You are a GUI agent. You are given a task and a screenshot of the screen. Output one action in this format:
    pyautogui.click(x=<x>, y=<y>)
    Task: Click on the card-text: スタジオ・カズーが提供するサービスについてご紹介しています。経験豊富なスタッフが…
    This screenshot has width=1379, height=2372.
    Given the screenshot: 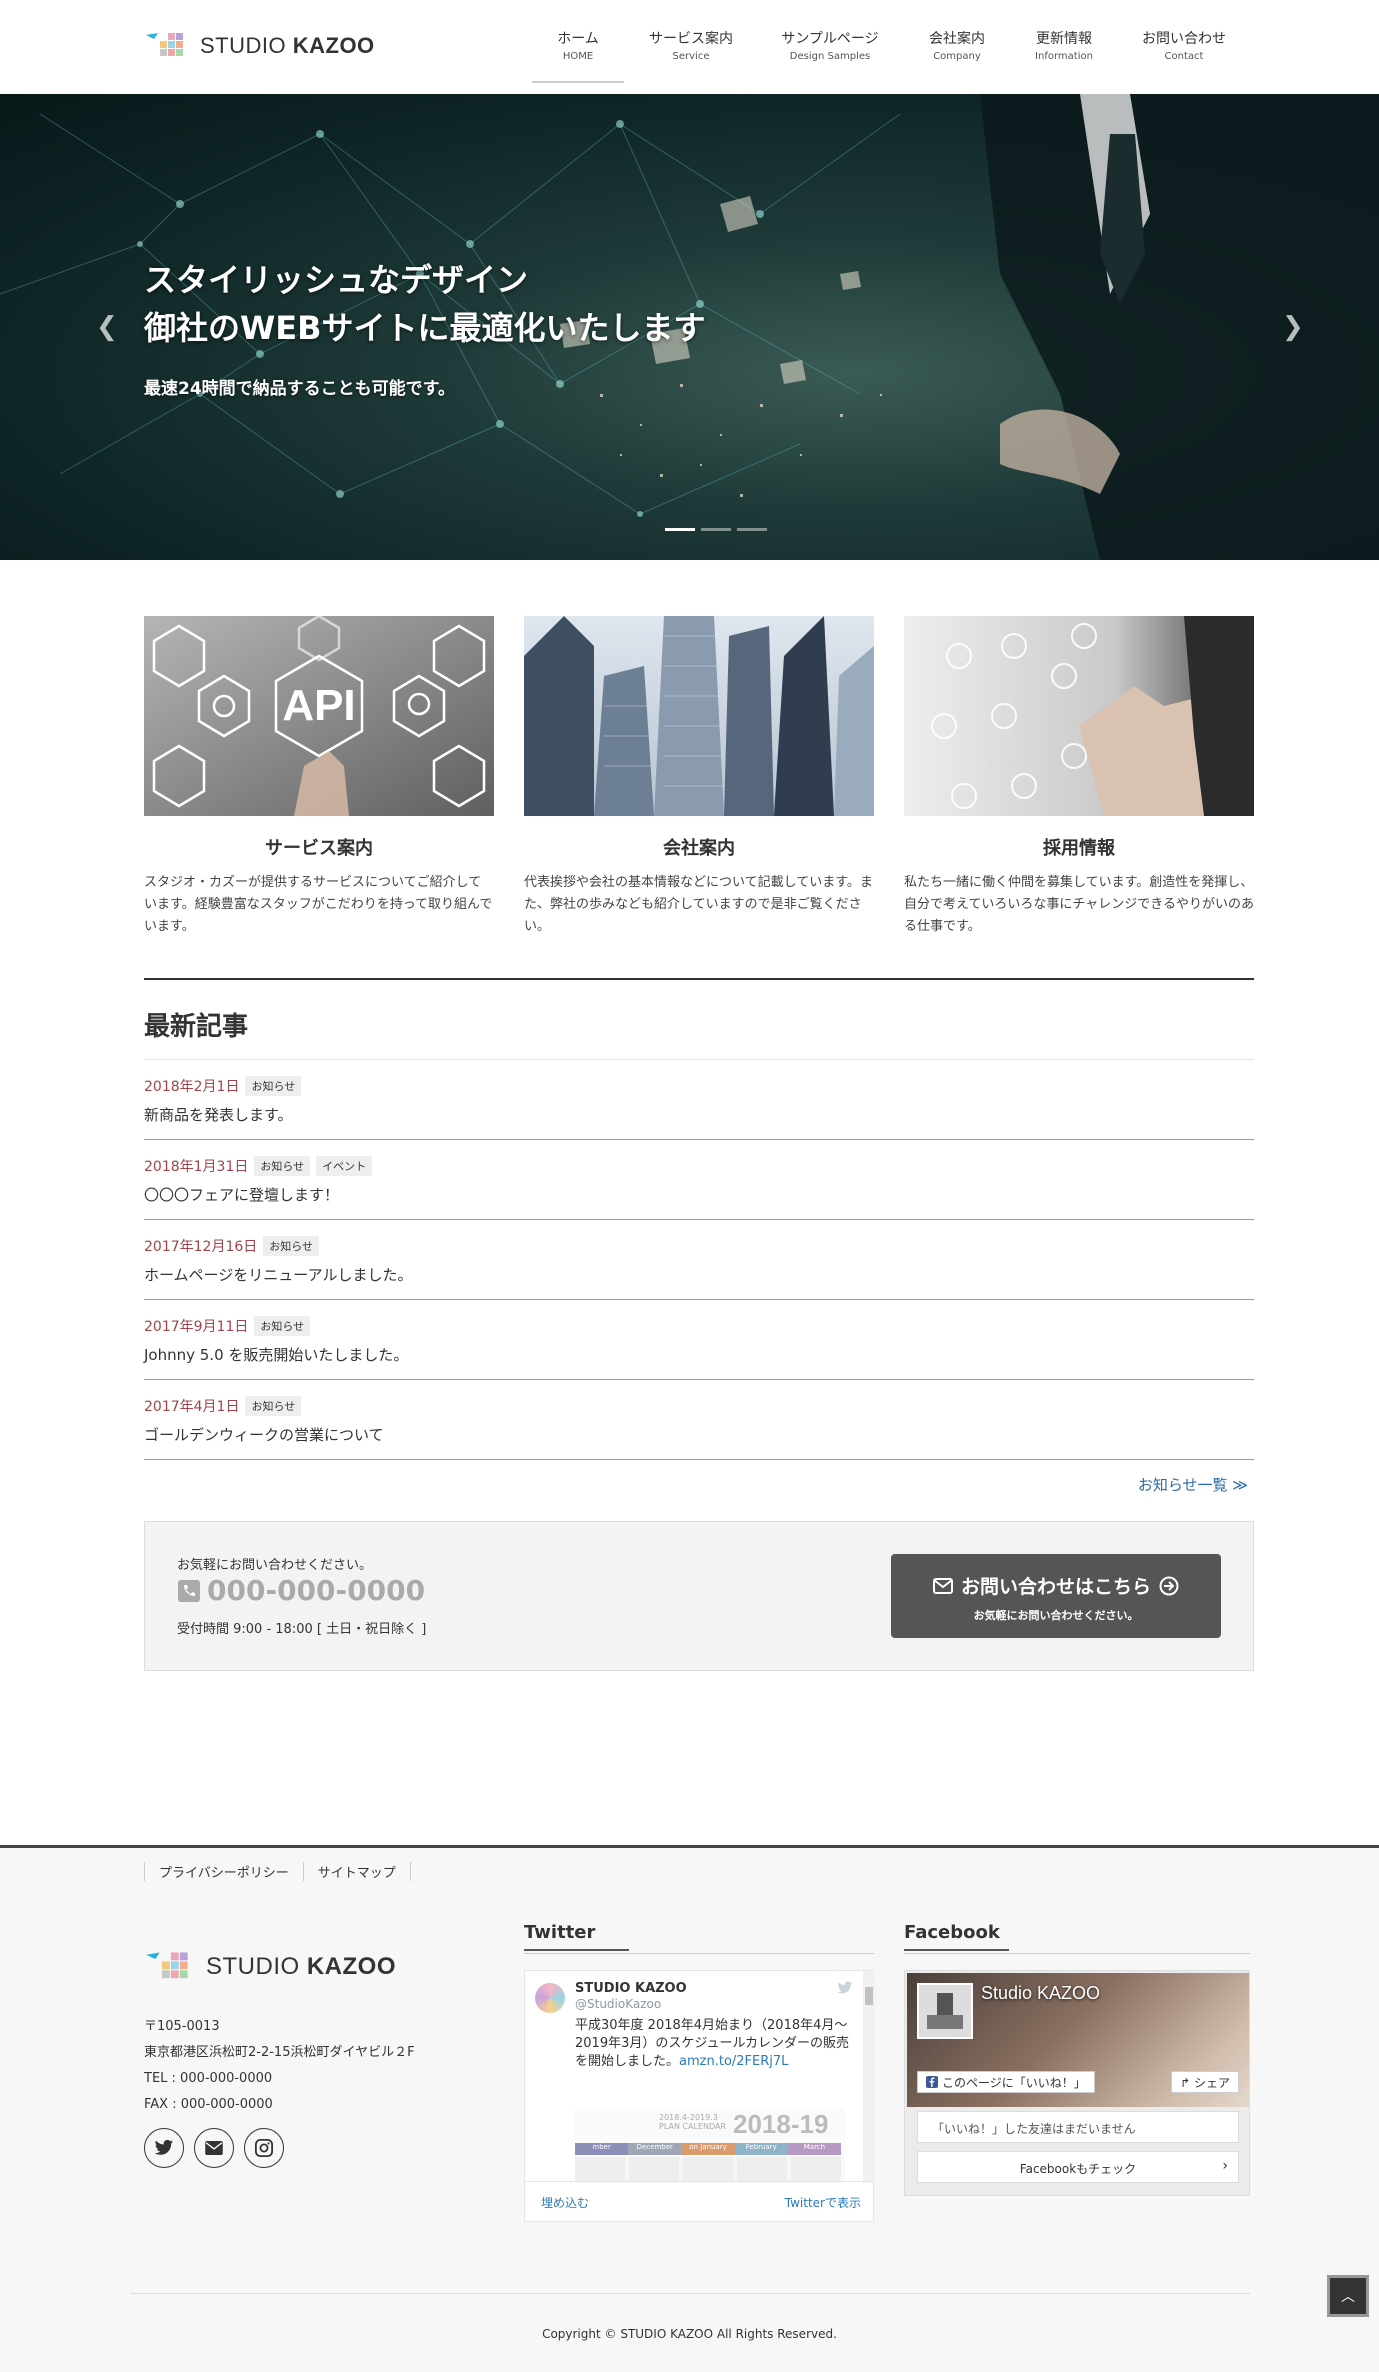 What is the action you would take?
    pyautogui.click(x=318, y=904)
    